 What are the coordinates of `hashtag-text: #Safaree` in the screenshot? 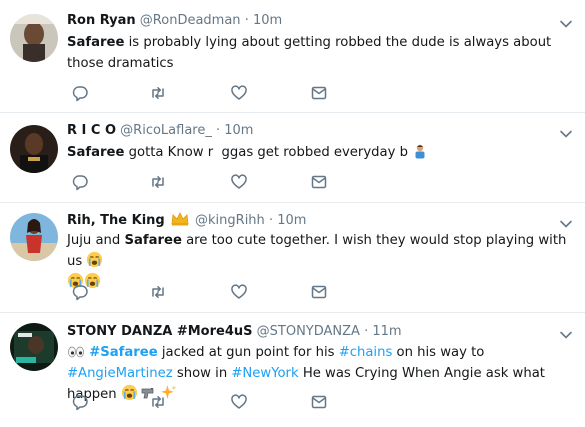 It's located at (123, 352).